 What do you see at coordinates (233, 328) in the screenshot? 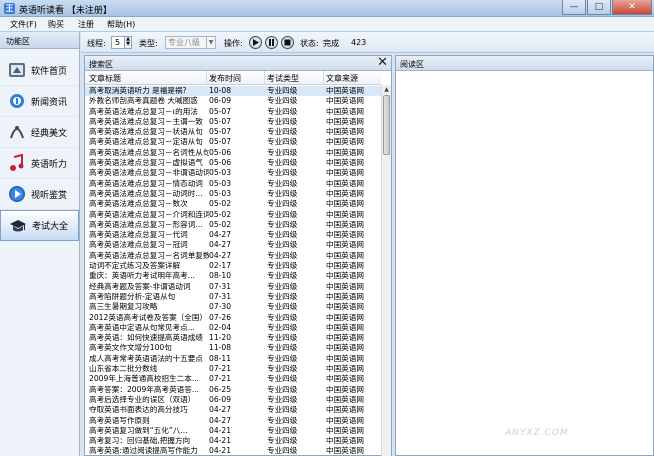
I see `table-row: 高考英语中定语从句常见考点... 02-04 专业四级 中国英语网` at bounding box center [233, 328].